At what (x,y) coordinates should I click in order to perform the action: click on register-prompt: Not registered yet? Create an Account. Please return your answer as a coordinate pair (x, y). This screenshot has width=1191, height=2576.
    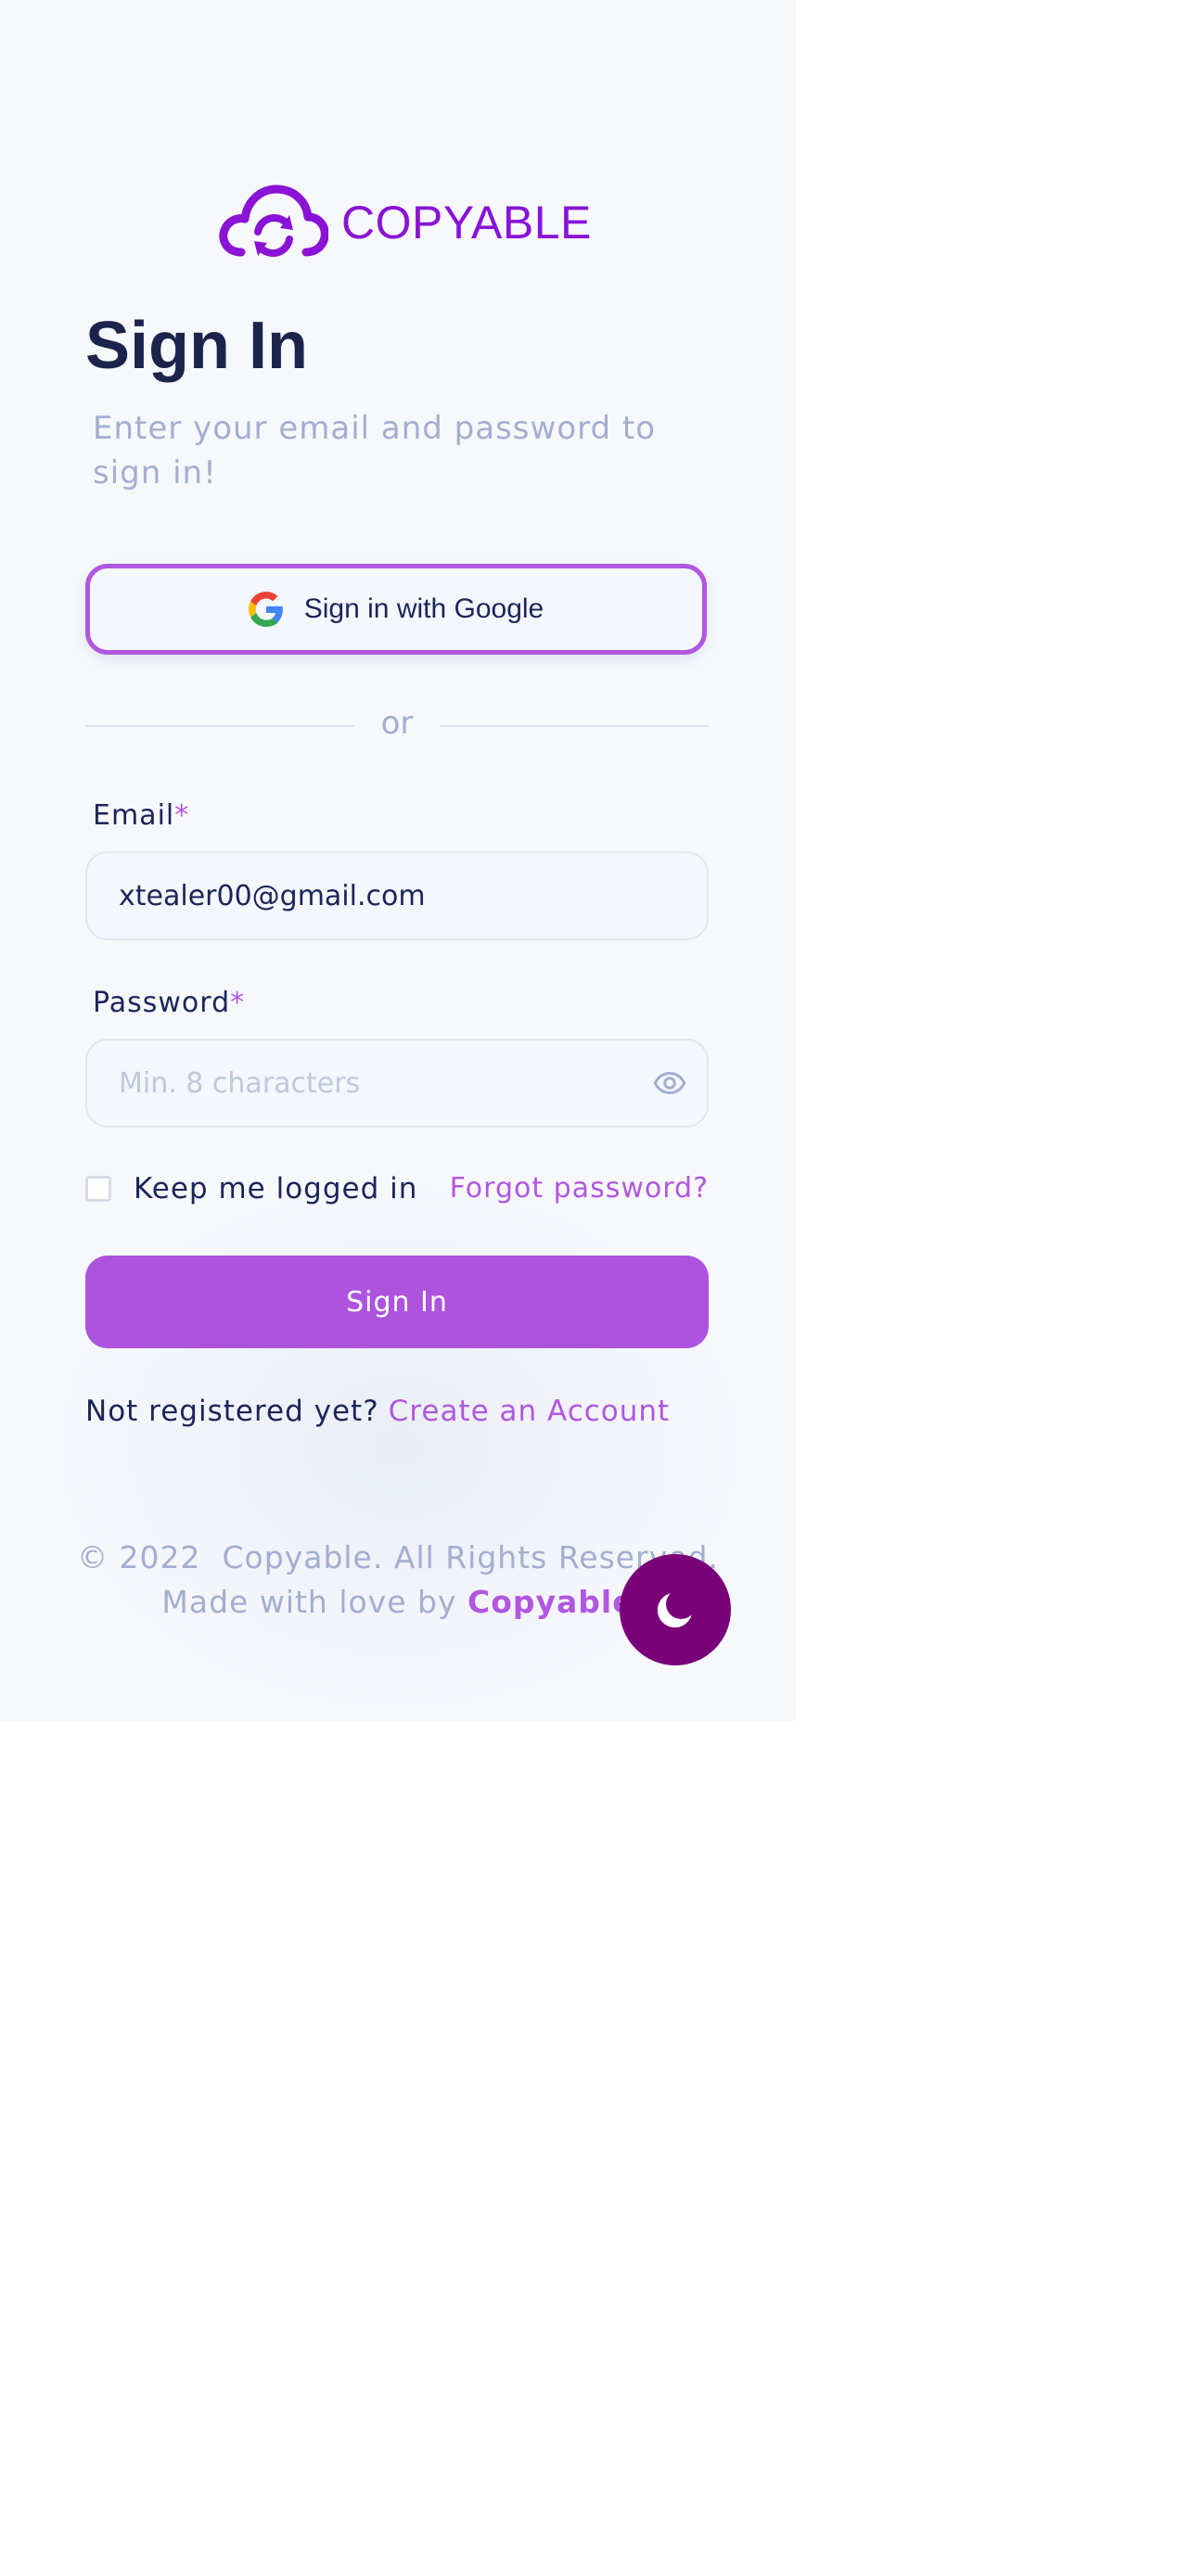
    Looking at the image, I should click on (377, 1411).